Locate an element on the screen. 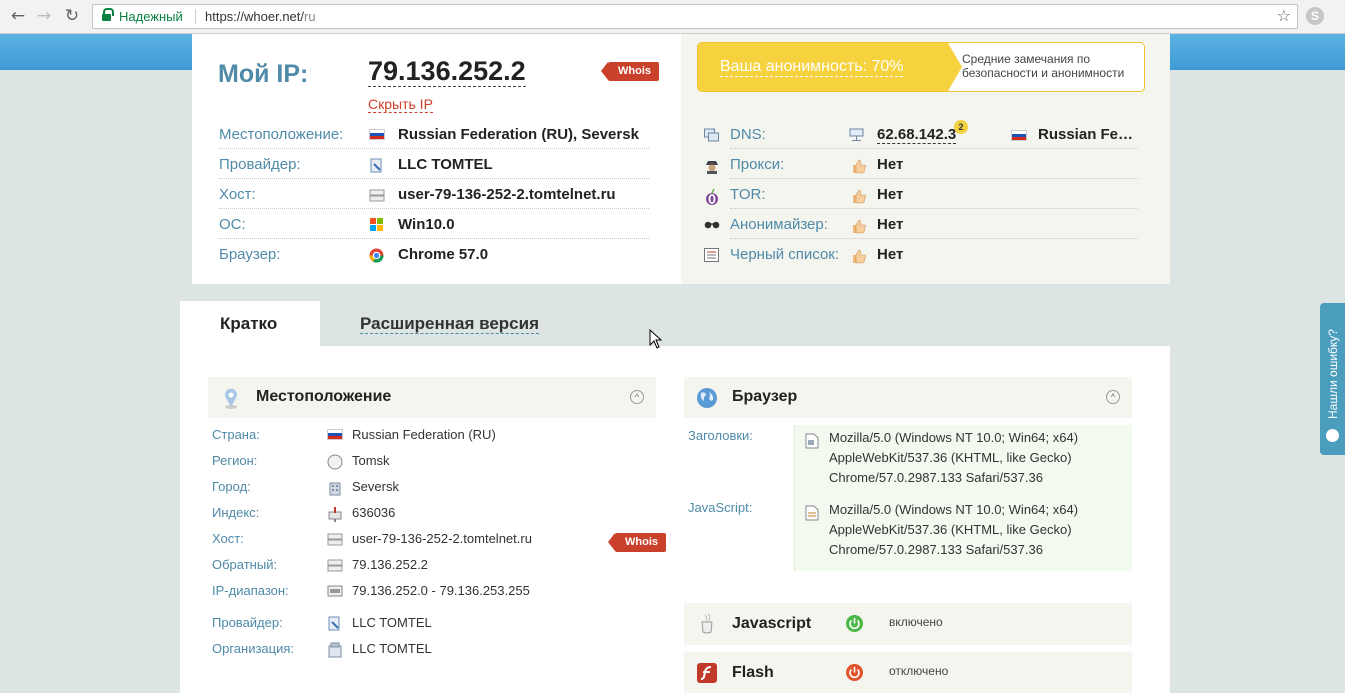 The width and height of the screenshot is (1345, 693). whois-button: Whois is located at coordinates (630, 71).